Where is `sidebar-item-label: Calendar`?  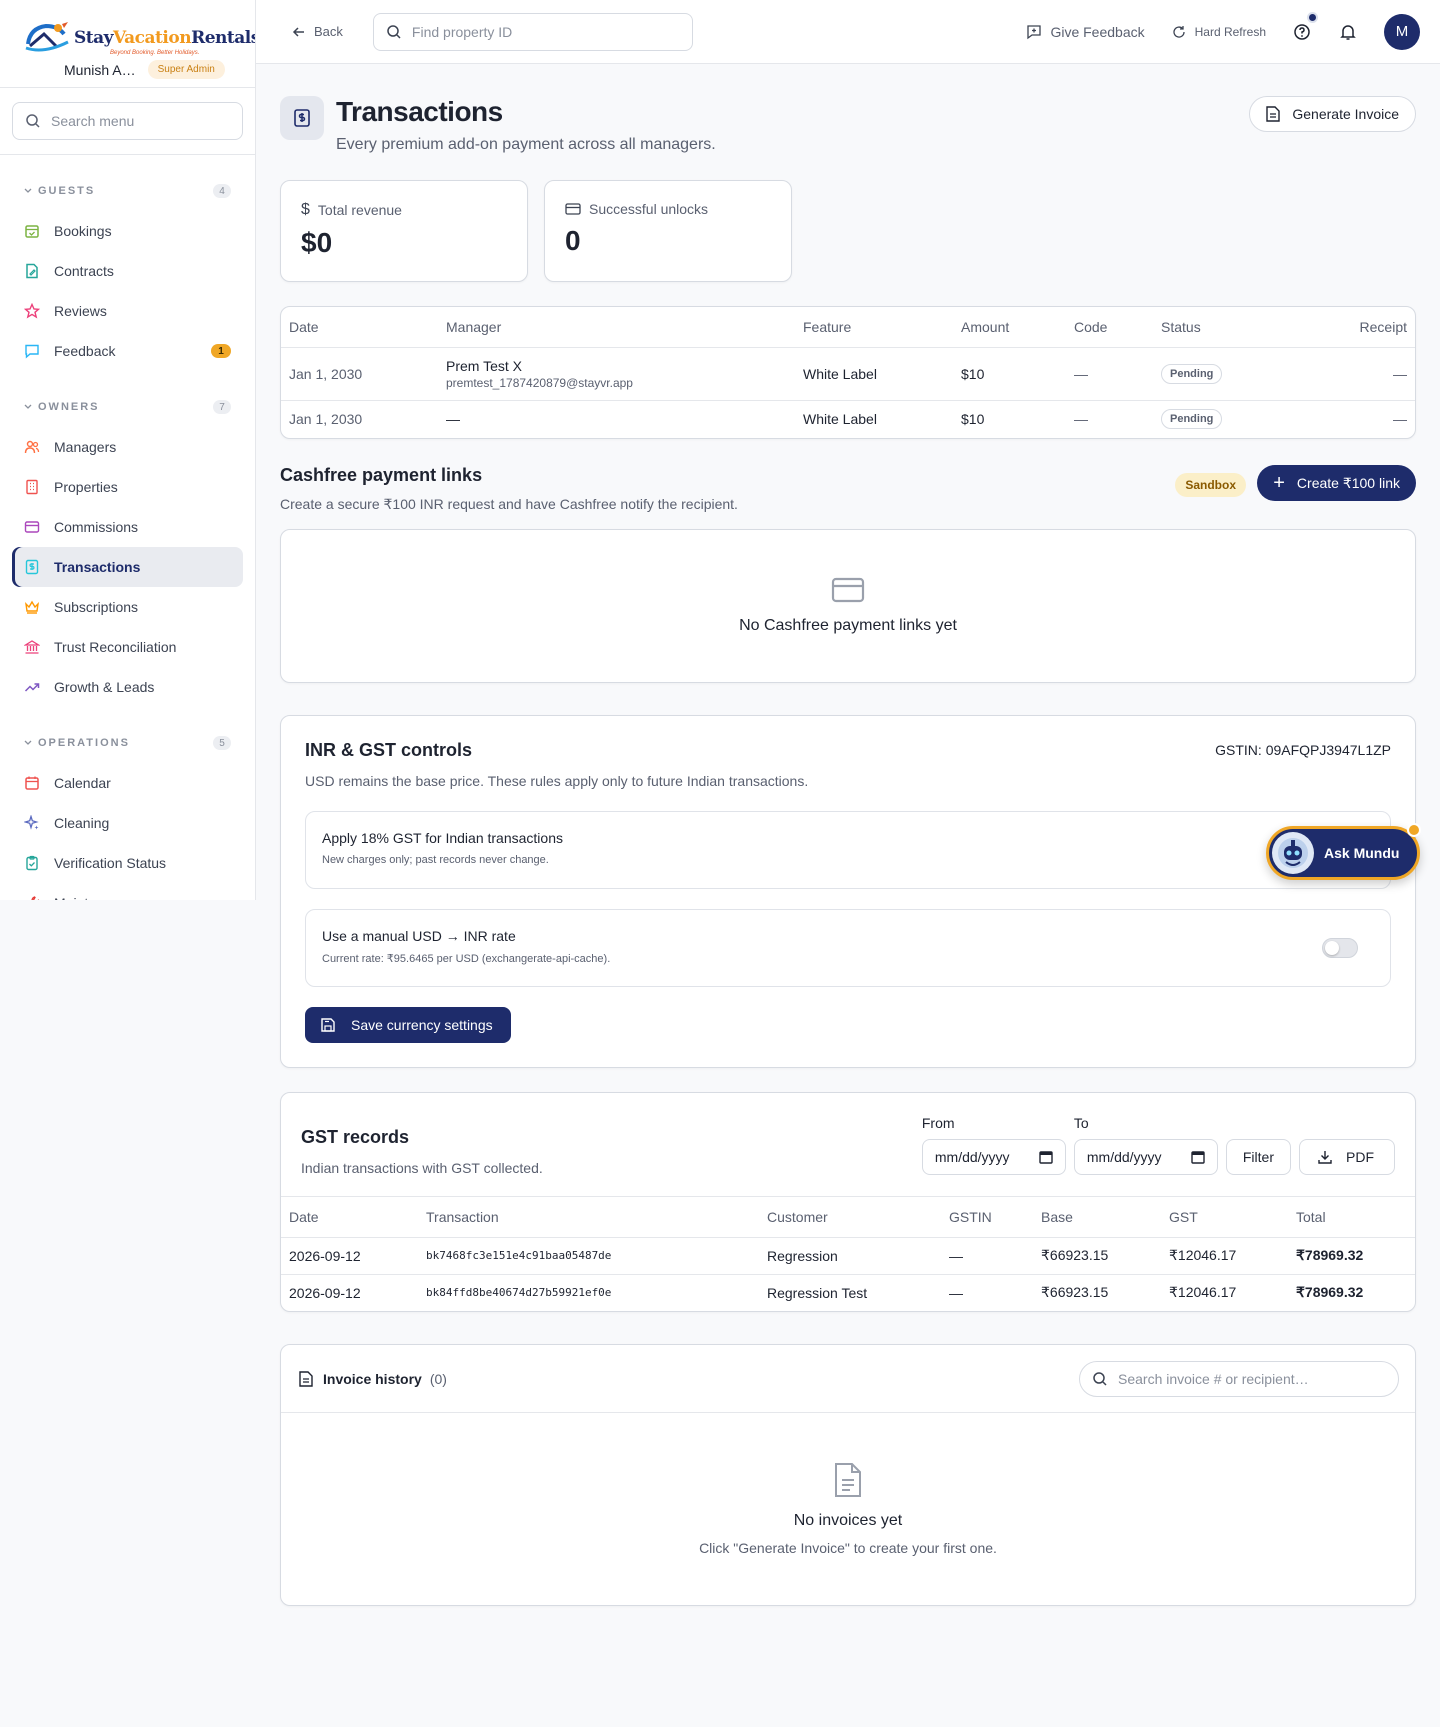
sidebar-item-label: Calendar is located at coordinates (82, 783).